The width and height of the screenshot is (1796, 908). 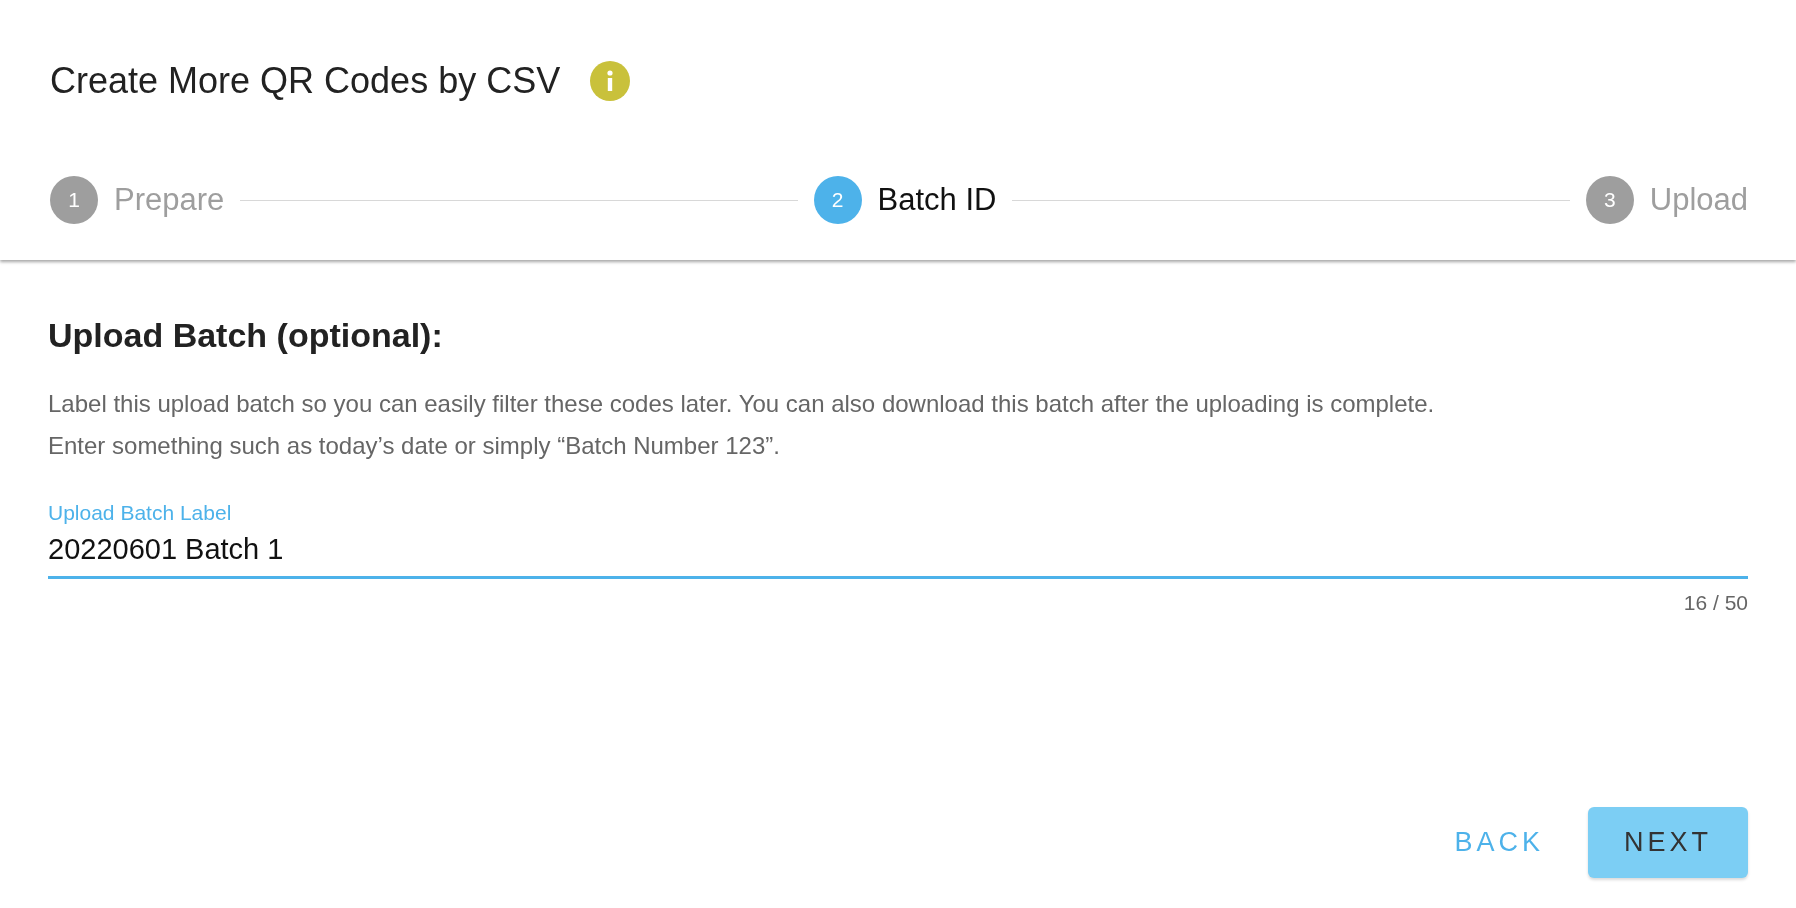 I want to click on step-label: Upload, so click(x=1698, y=200).